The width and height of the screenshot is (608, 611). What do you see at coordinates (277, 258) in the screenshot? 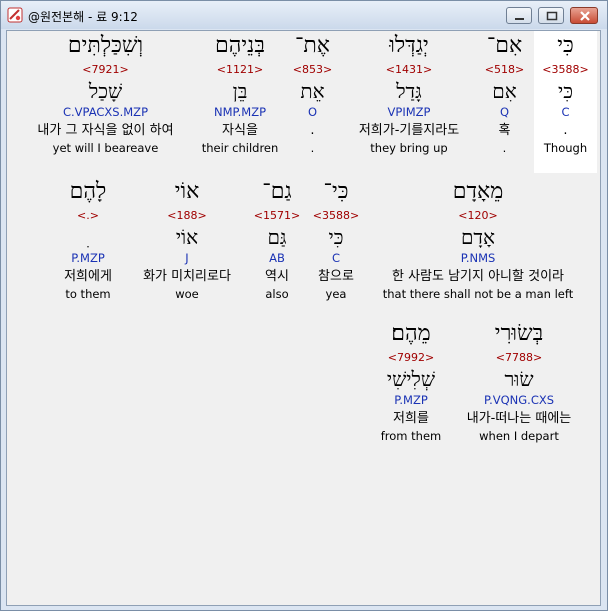
I see `parsing-code: AB` at bounding box center [277, 258].